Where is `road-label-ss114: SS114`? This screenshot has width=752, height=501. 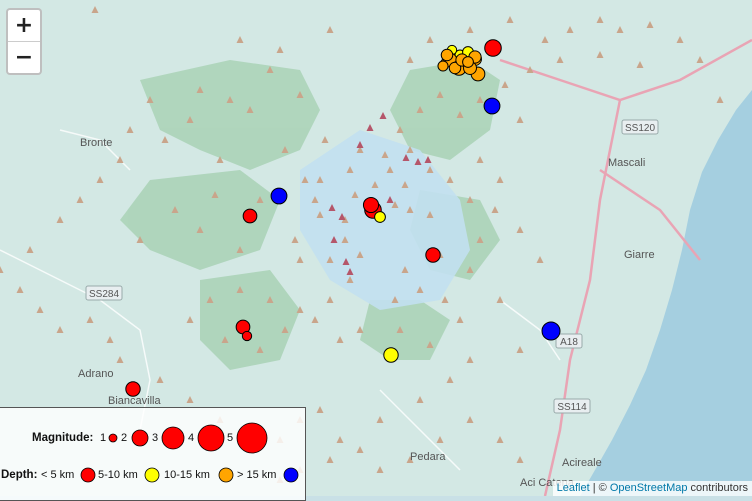
road-label-ss114: SS114 is located at coordinates (572, 407).